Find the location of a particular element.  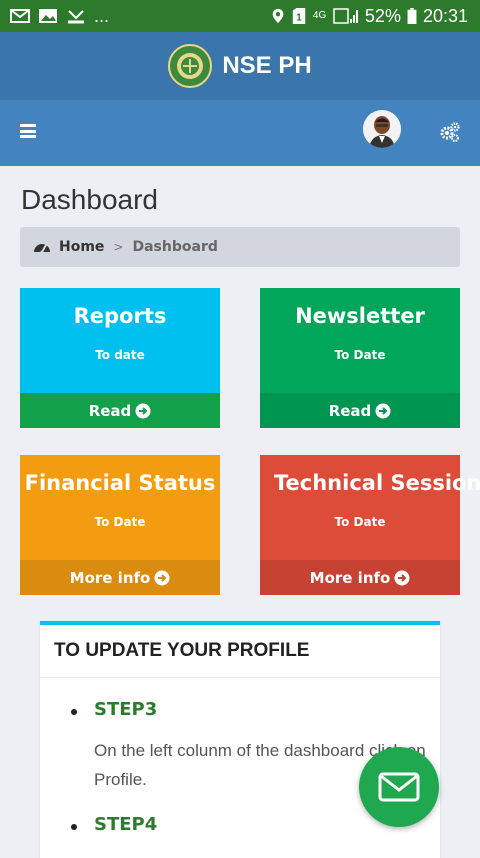

technical-session-card: Technical Session To Date More info is located at coordinates (370, 525).